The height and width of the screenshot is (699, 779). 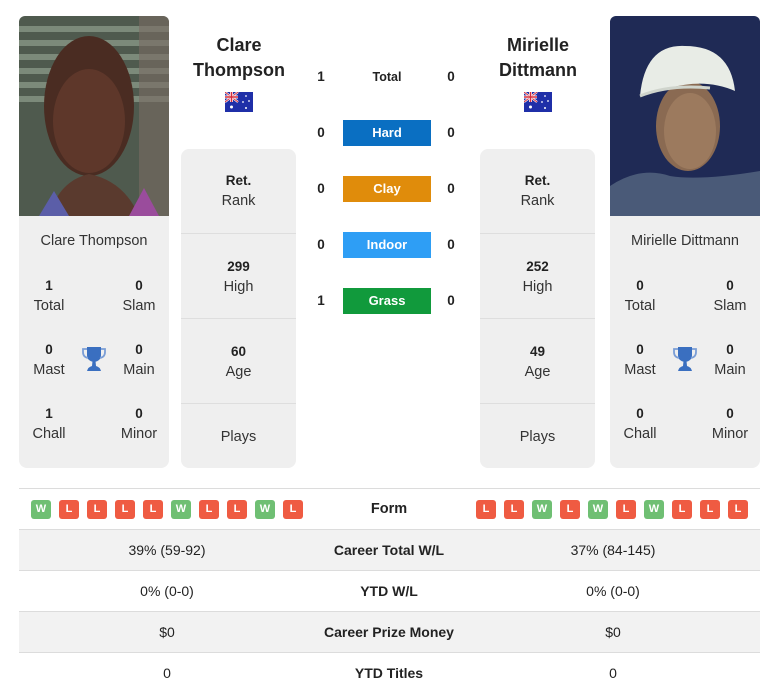 I want to click on player1-photo, so click(x=94, y=116).